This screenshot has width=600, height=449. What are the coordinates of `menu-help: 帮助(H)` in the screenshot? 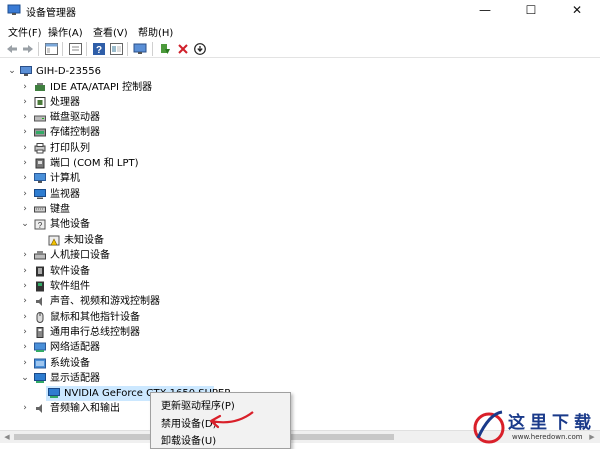 It's located at (155, 31).